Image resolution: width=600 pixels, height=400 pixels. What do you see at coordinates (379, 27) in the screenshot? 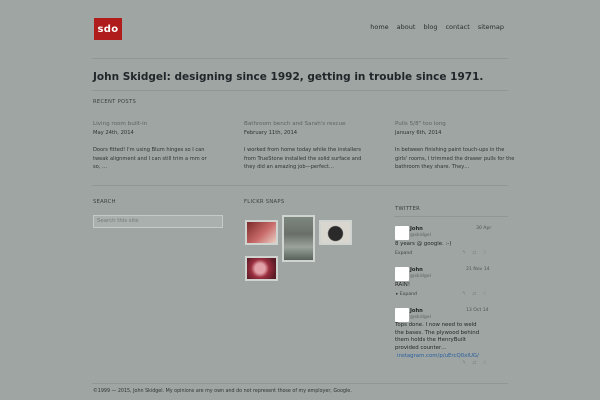
I see `nav-home: home` at bounding box center [379, 27].